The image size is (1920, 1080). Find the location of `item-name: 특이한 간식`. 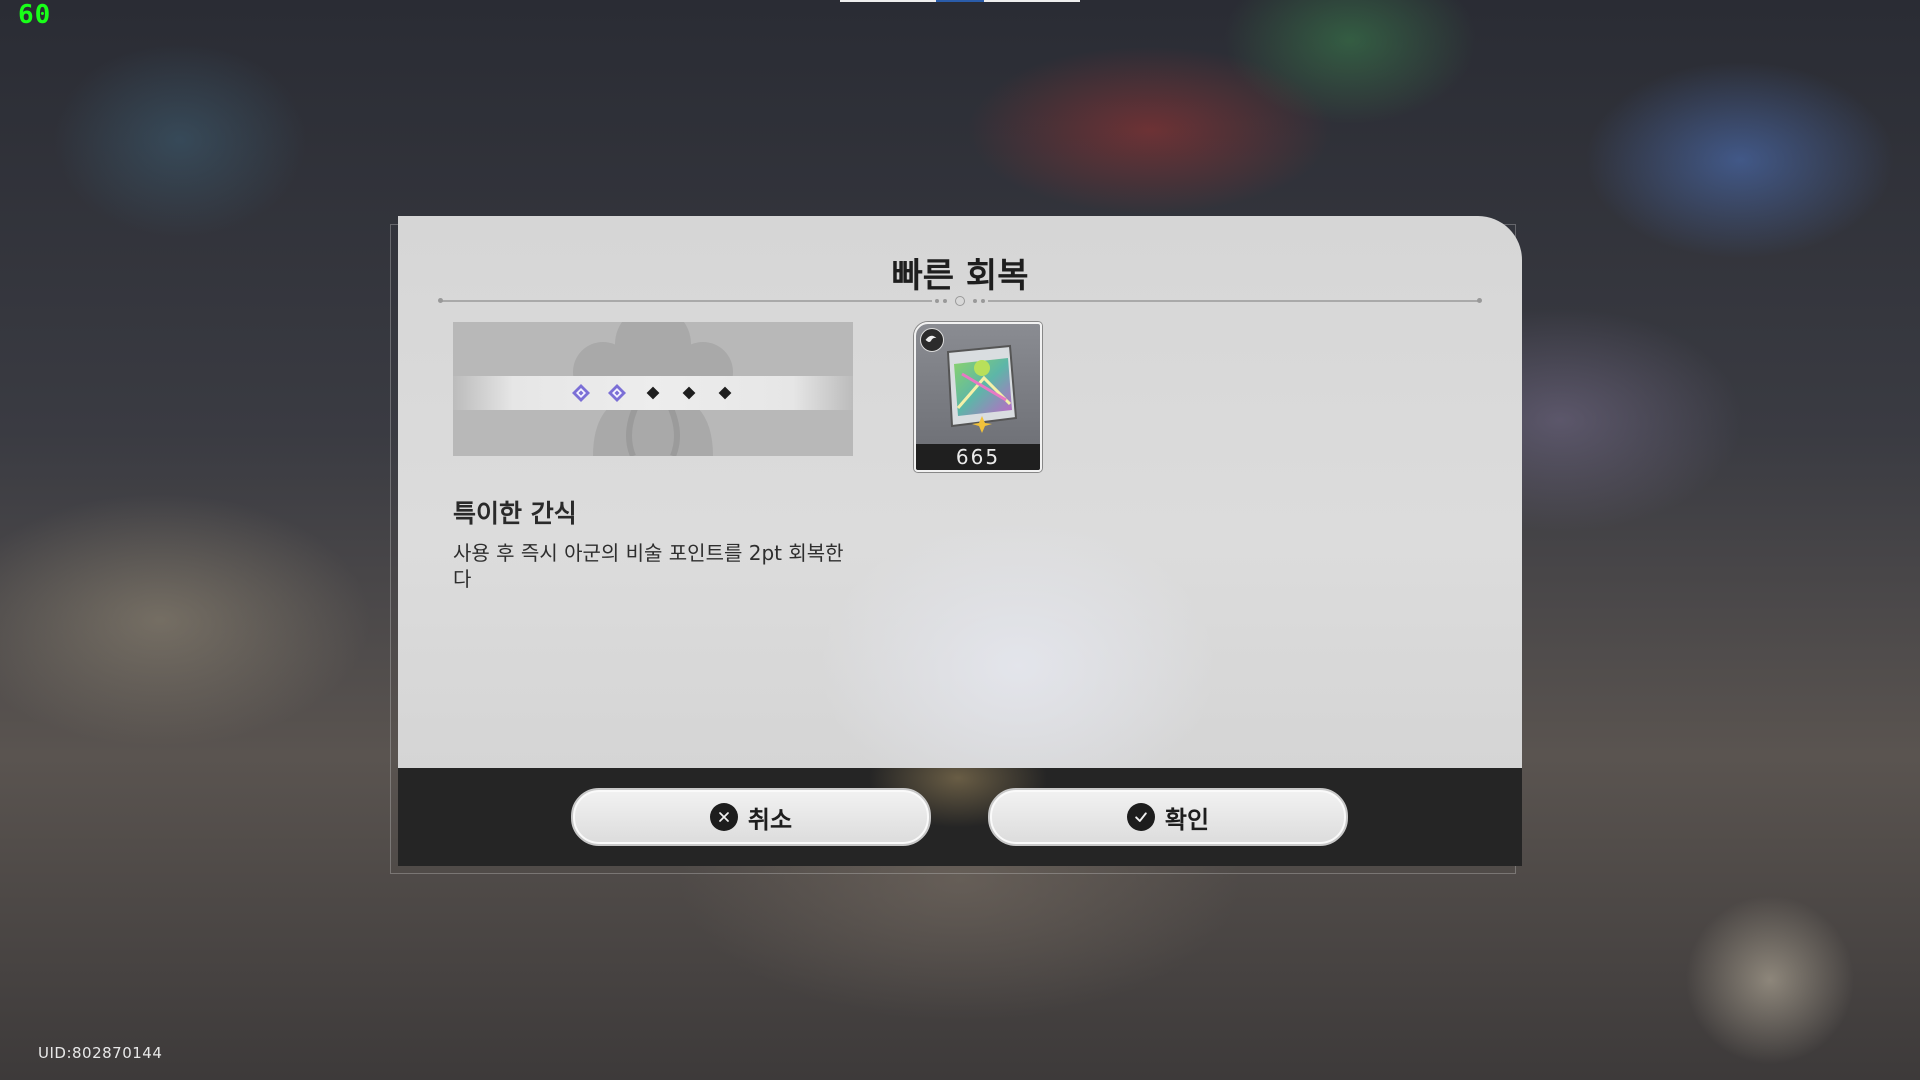

item-name: 특이한 간식 is located at coordinates (515, 513).